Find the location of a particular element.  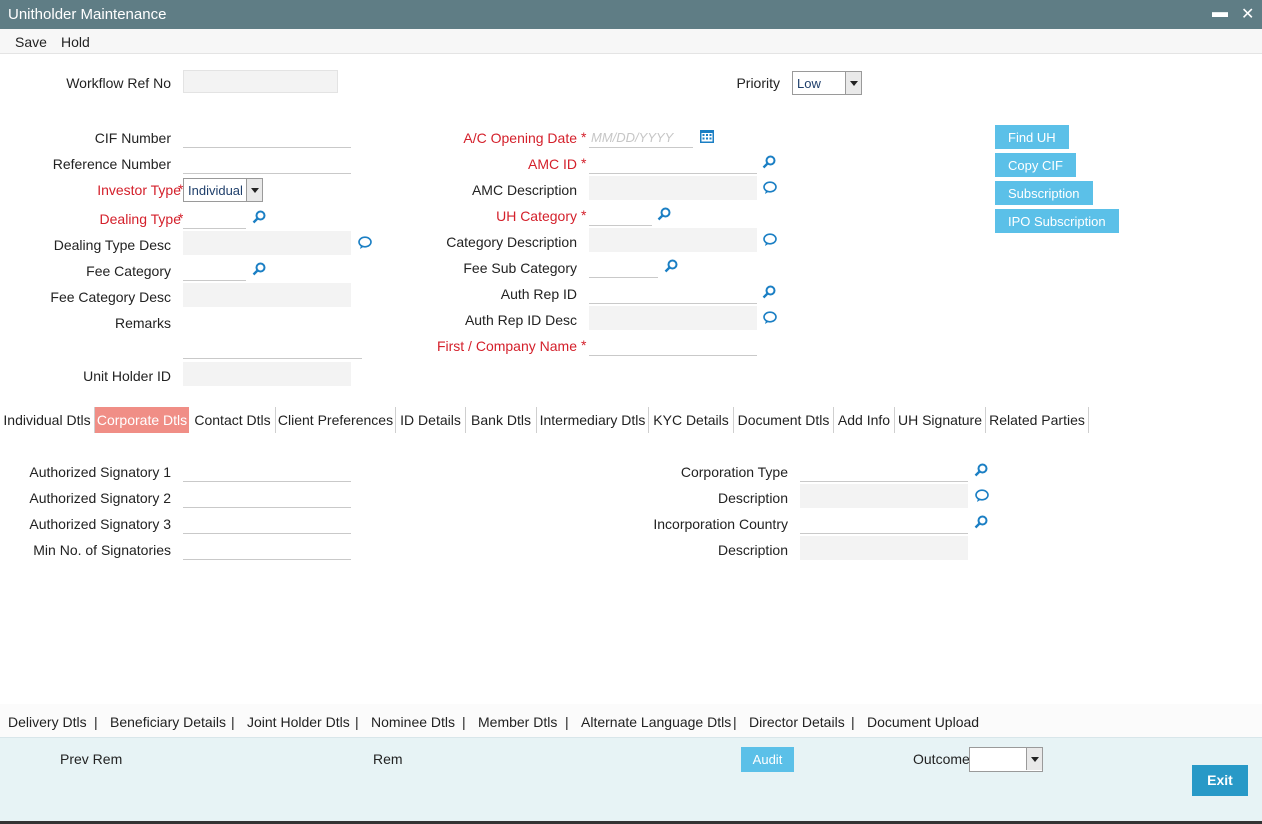

footer-panel: Prev Rem Rem Audit Outcome Exit is located at coordinates (631, 780).